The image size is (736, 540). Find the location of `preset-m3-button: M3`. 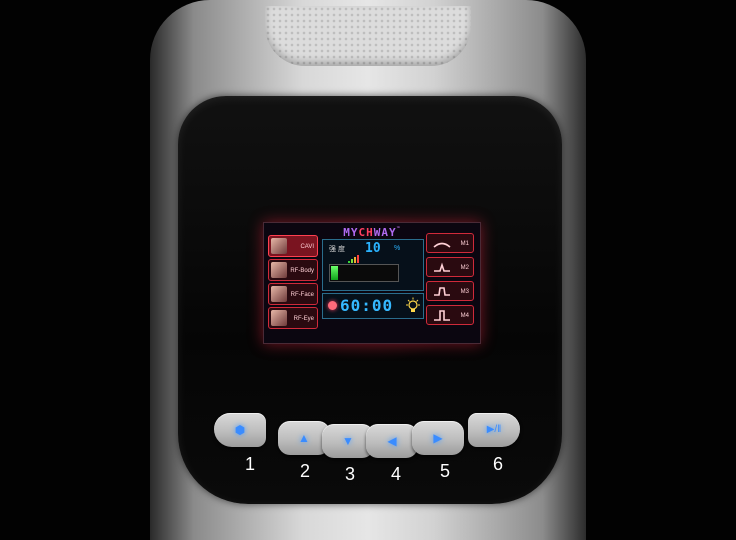

preset-m3-button: M3 is located at coordinates (450, 291).